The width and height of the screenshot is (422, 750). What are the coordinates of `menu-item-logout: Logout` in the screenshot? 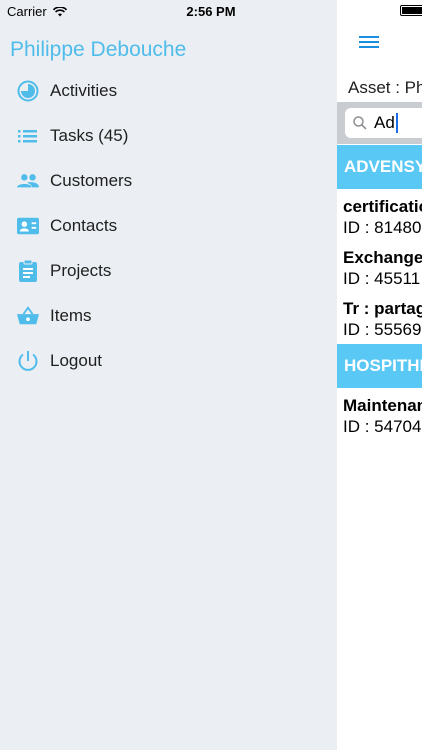 It's located at (168, 360).